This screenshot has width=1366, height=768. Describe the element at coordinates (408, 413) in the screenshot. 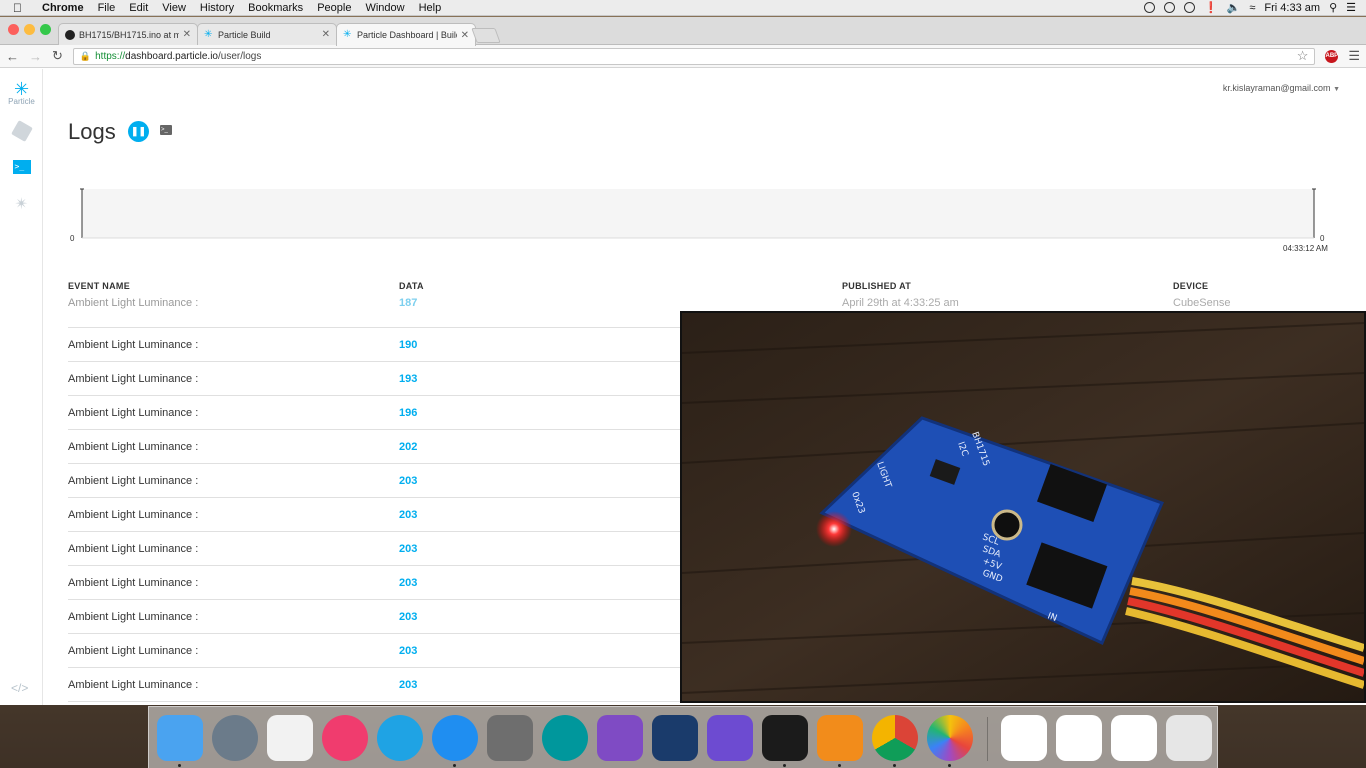

I see `data-cell: 196` at that location.